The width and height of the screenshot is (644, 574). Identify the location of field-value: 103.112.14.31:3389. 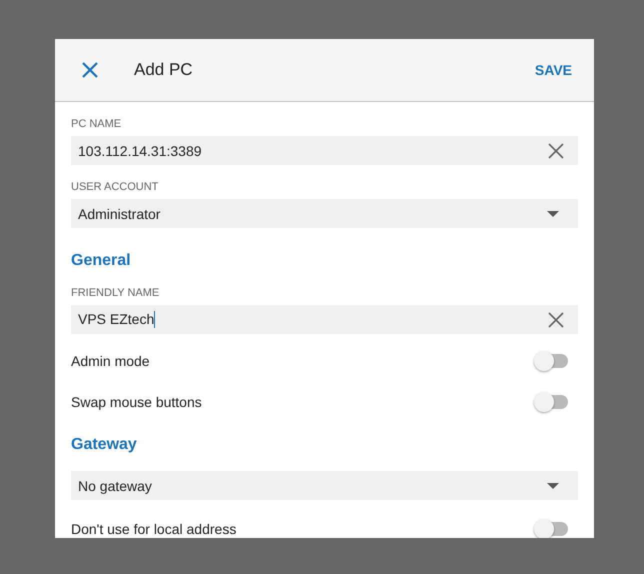
(140, 150).